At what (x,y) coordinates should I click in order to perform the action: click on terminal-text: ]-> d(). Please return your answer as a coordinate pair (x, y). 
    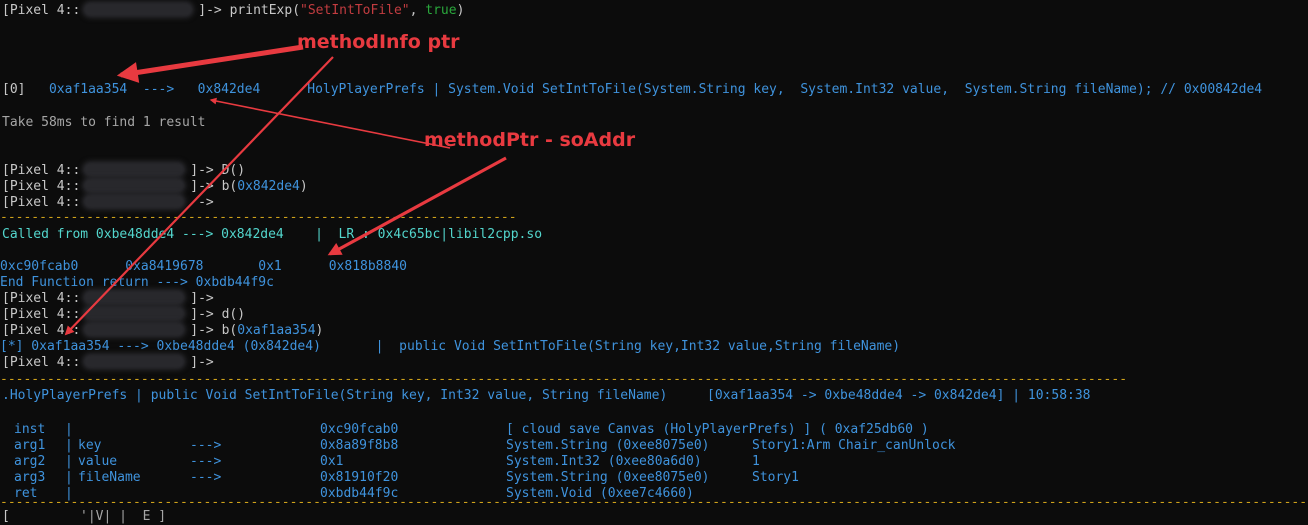
    Looking at the image, I should click on (218, 314).